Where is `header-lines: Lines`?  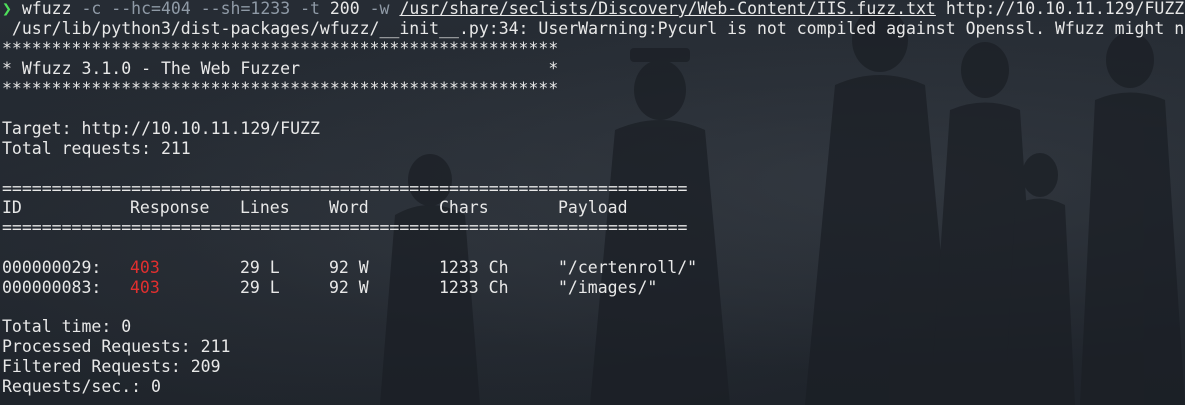
header-lines: Lines is located at coordinates (265, 207).